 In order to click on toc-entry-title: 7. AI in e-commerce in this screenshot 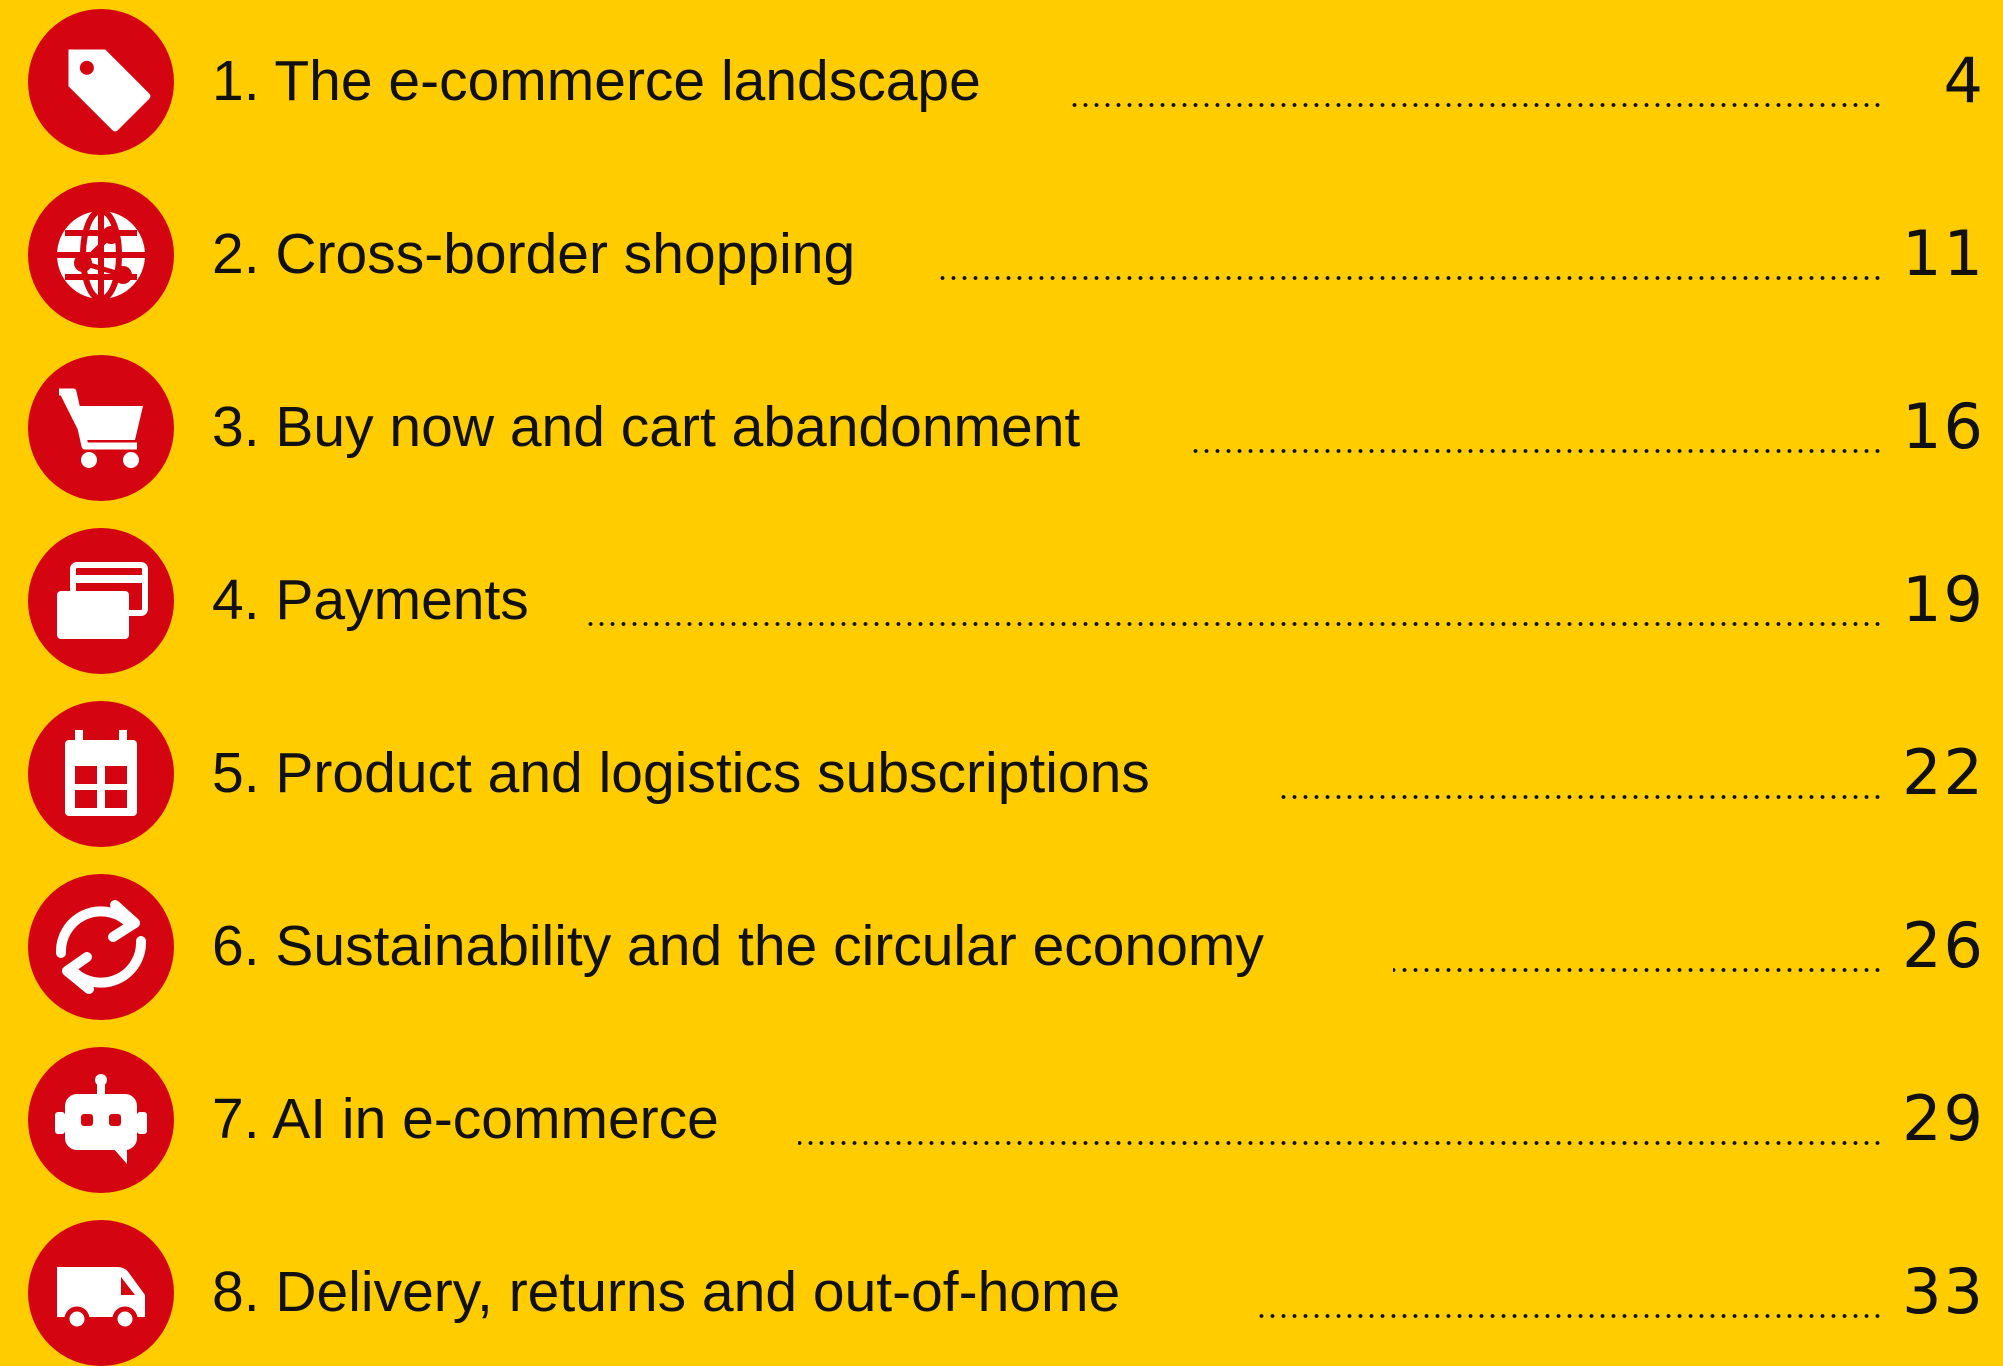, I will do `click(465, 1119)`.